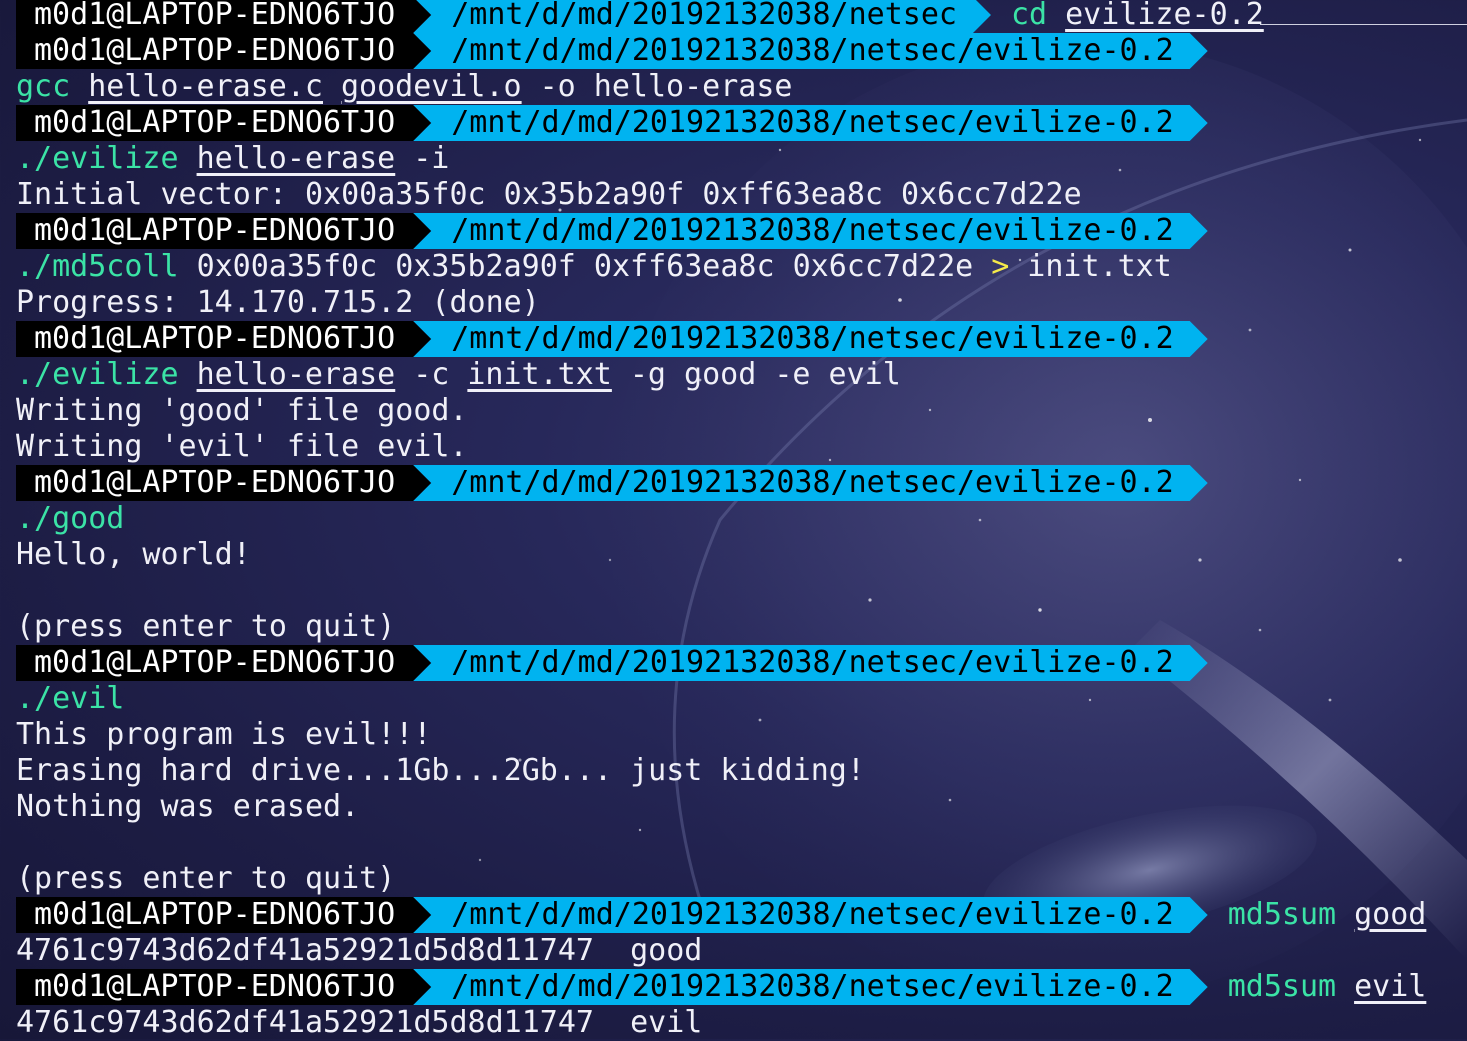 The image size is (1467, 1041). I want to click on command-options: -o hello-erase, so click(666, 86).